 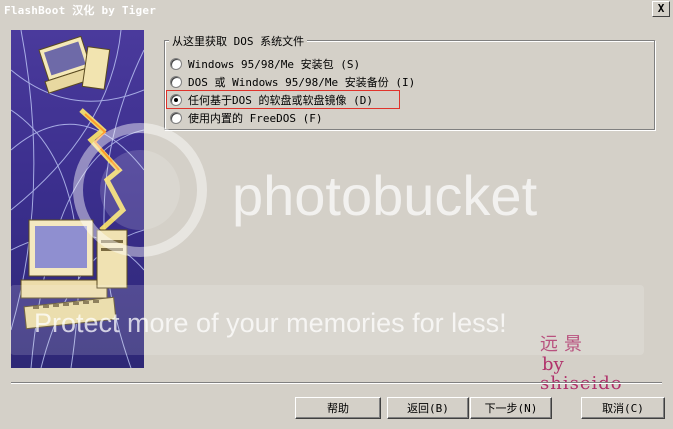 I want to click on window-title: FlashBoot 汉化 by Tiger, so click(x=80, y=10).